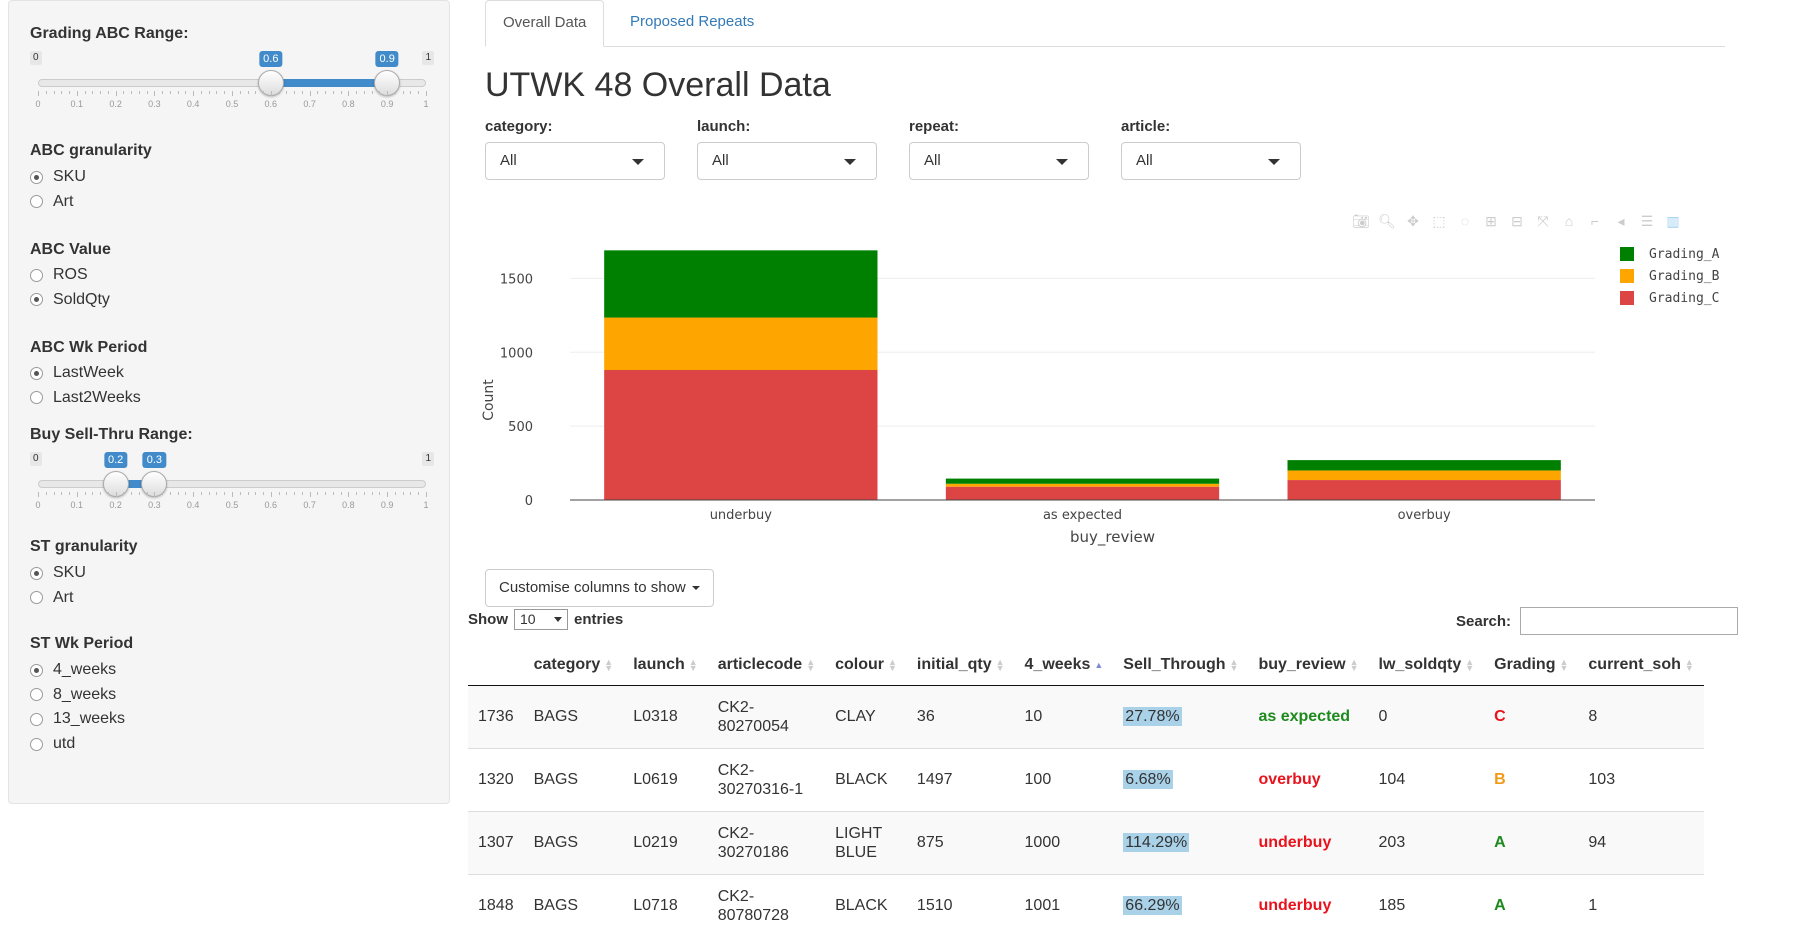 The width and height of the screenshot is (1798, 930). What do you see at coordinates (51, 598) in the screenshot?
I see `st-granularity-option-art: Art` at bounding box center [51, 598].